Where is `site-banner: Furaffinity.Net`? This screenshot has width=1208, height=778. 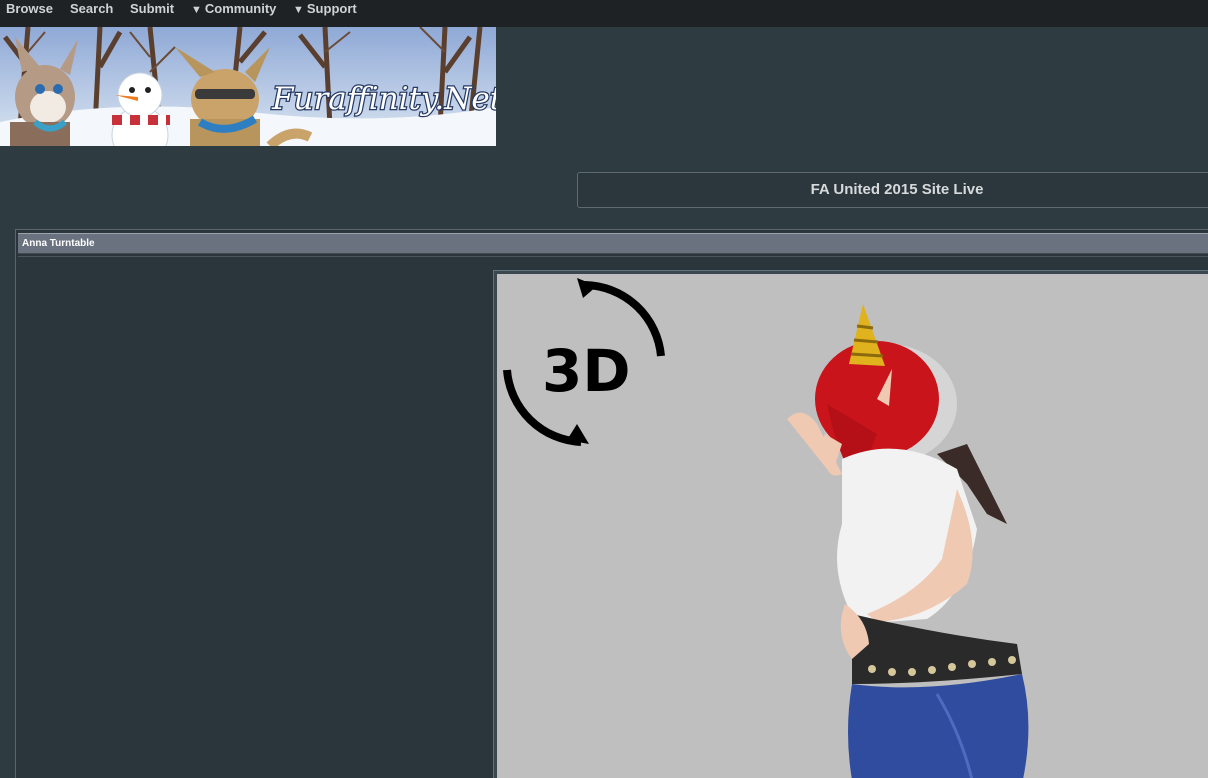 site-banner: Furaffinity.Net is located at coordinates (248, 86).